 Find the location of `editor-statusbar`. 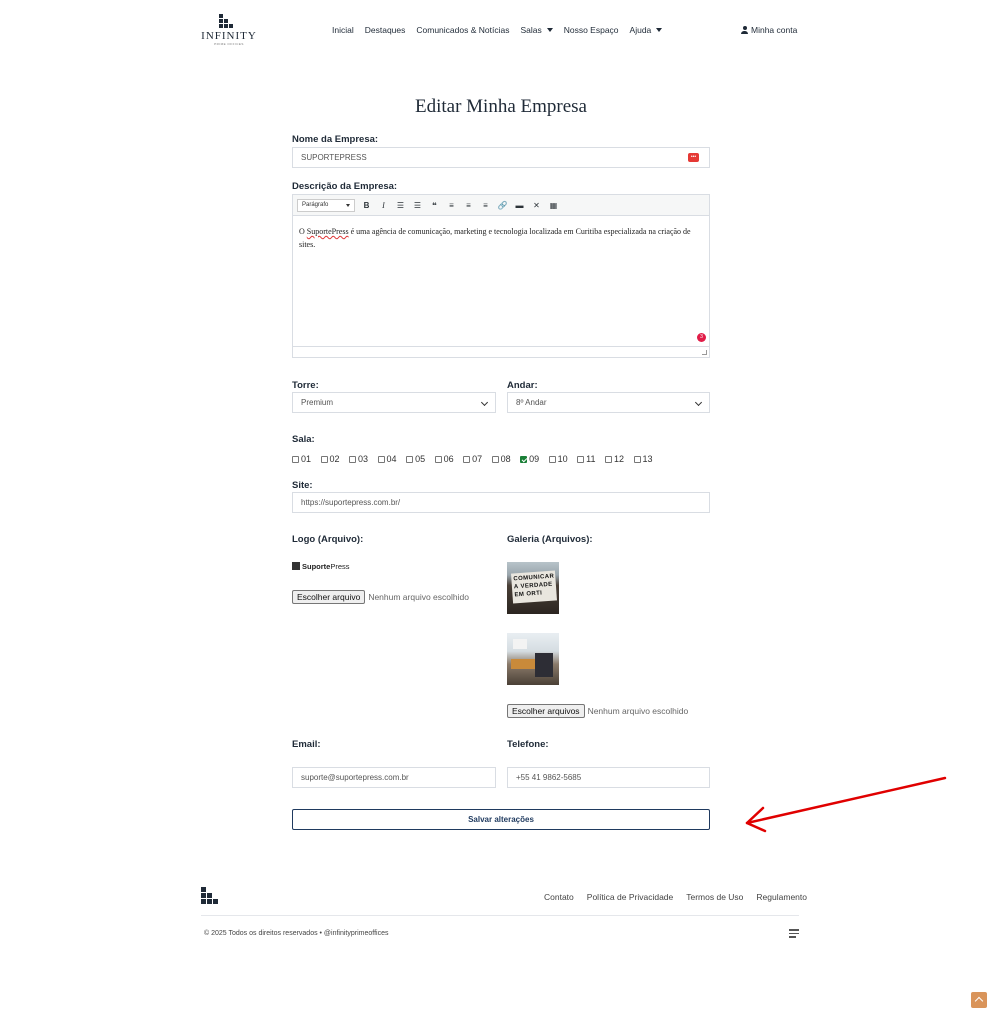

editor-statusbar is located at coordinates (501, 351).